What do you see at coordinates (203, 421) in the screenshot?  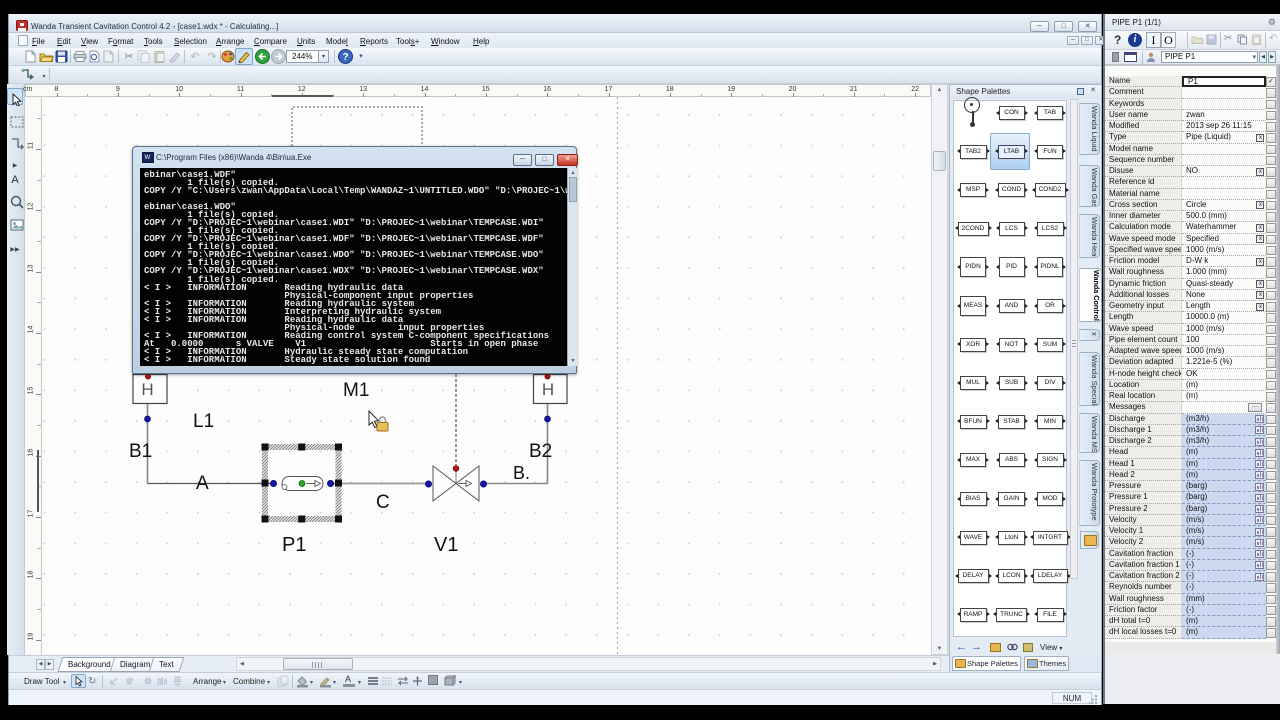 I see `svg-text: L1` at bounding box center [203, 421].